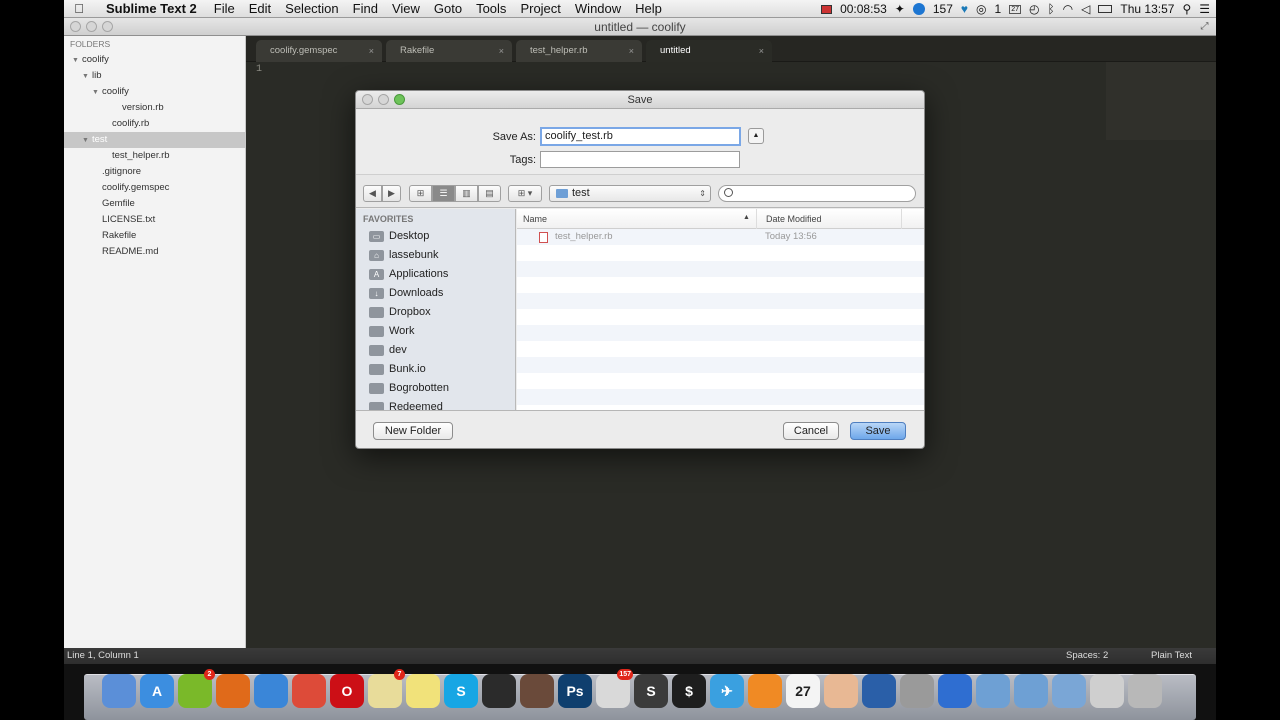 The height and width of the screenshot is (720, 1280). Describe the element at coordinates (525, 193) in the screenshot. I see `arrange-button: ⊞ ▾` at that location.